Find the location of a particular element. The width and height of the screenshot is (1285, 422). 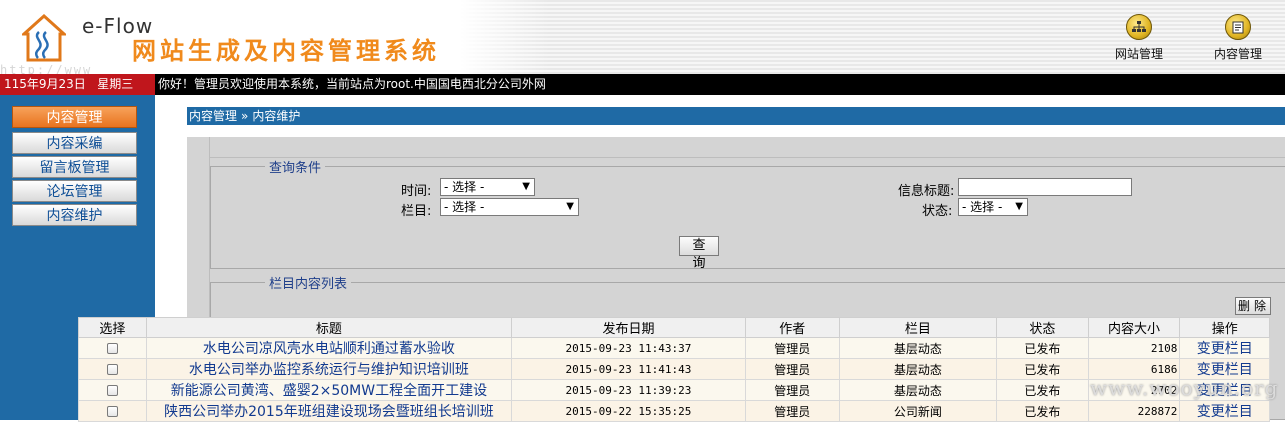

row-title-link: 陕西公司举办2015年班组建设现场会暨班组长培训班 is located at coordinates (329, 411).